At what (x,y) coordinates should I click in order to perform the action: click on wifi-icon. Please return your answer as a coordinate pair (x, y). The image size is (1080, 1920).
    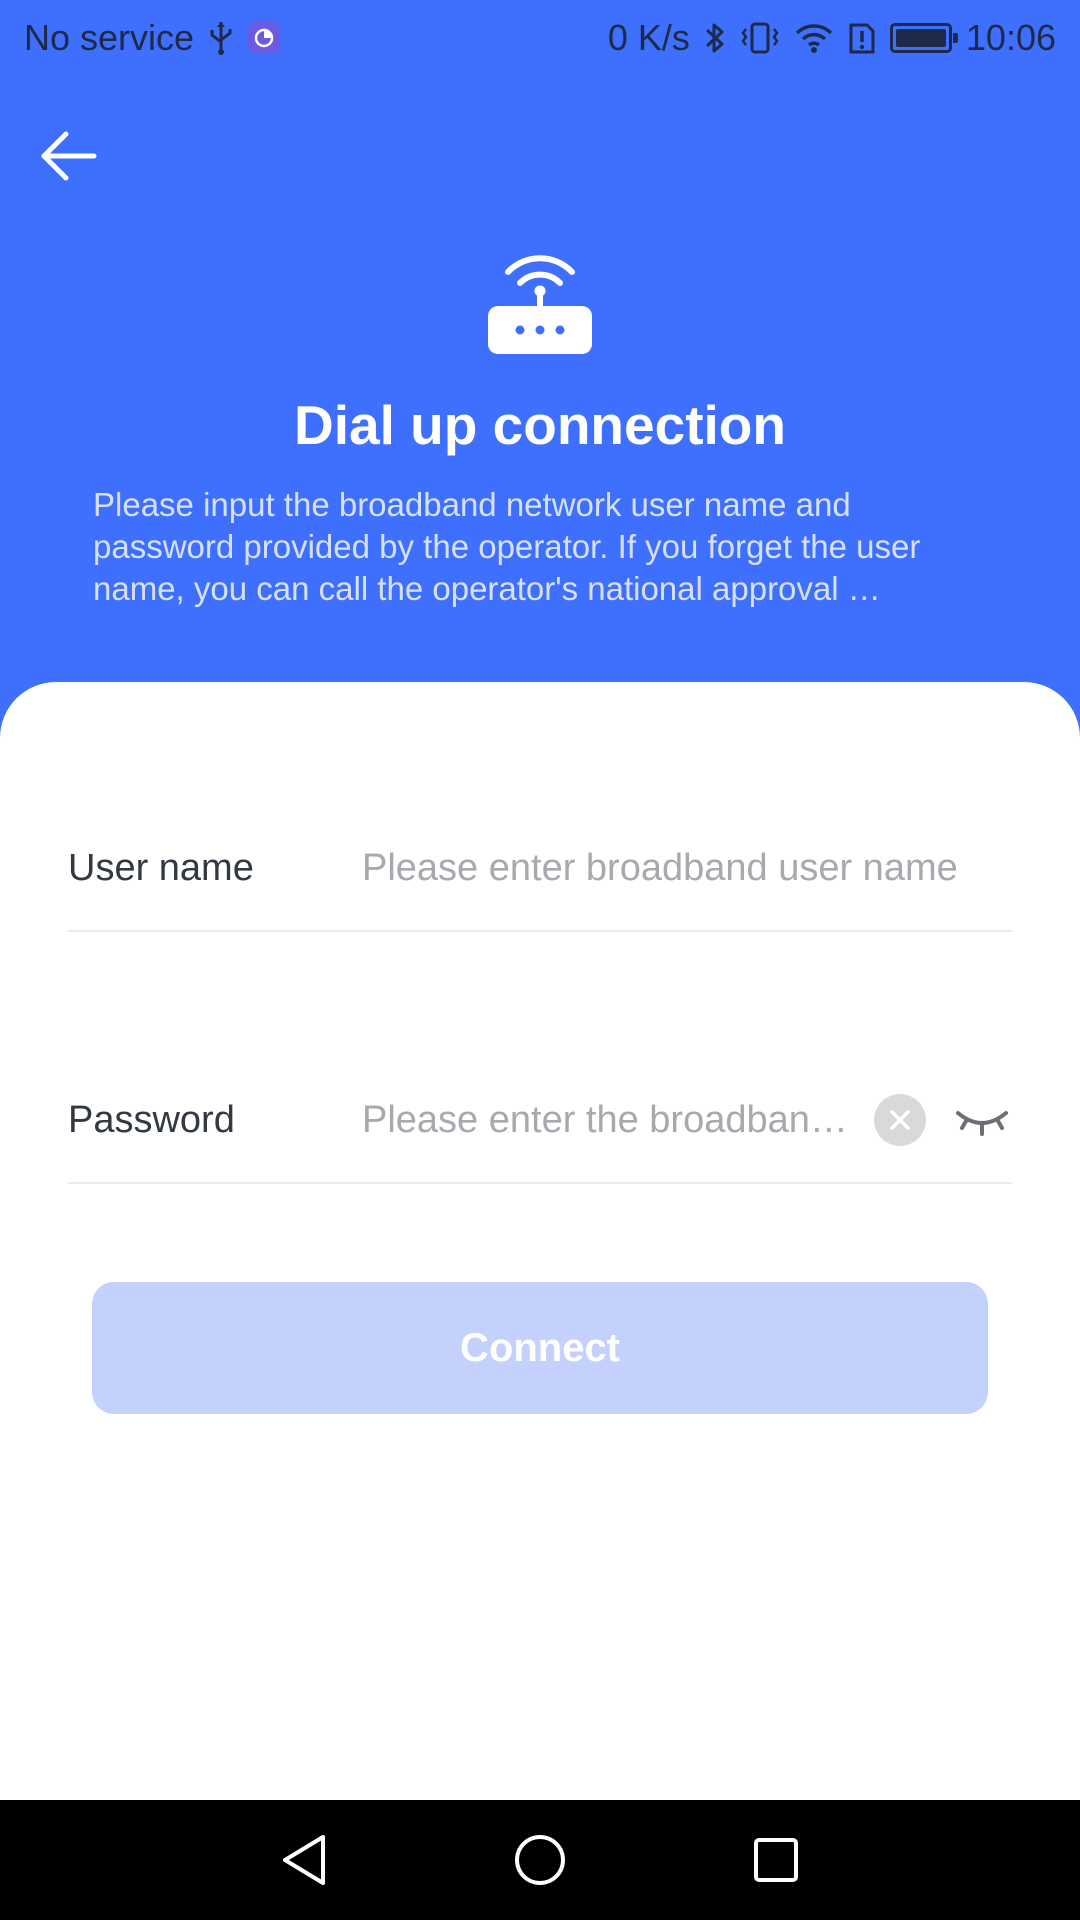
    Looking at the image, I should click on (814, 38).